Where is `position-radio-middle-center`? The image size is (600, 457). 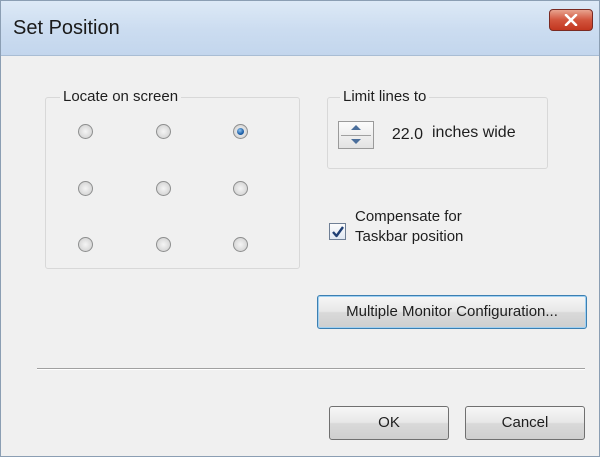
position-radio-middle-center is located at coordinates (163, 188).